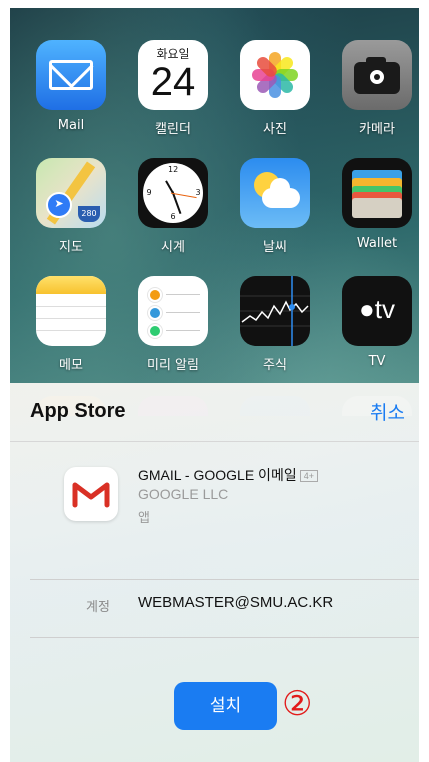  Describe the element at coordinates (71, 193) in the screenshot. I see `maps-icon: ➤ 280` at that location.